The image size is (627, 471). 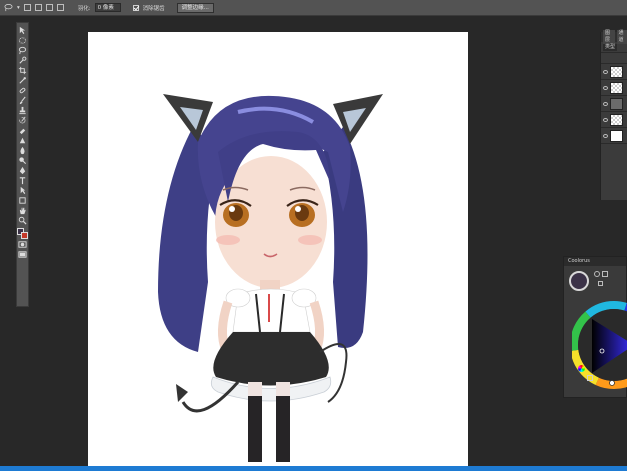 I want to click on quick-select-tool-icon, so click(x=22, y=60).